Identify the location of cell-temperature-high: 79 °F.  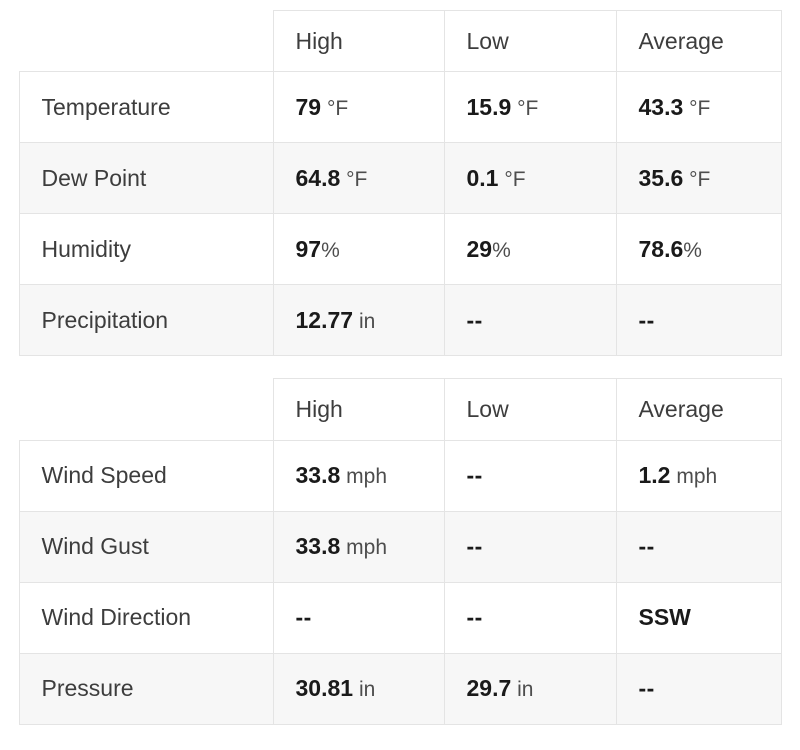
(358, 107).